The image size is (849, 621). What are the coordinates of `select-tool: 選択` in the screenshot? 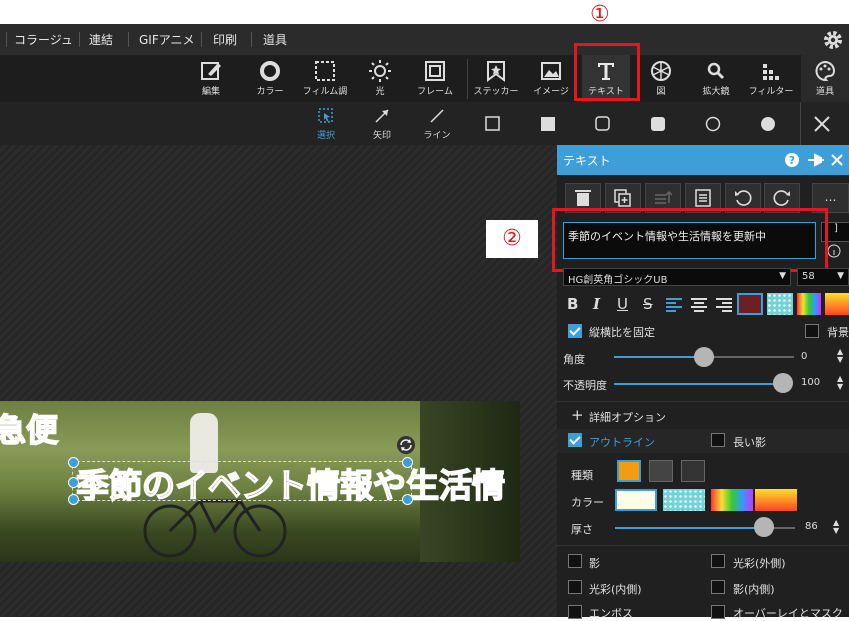 It's located at (326, 123).